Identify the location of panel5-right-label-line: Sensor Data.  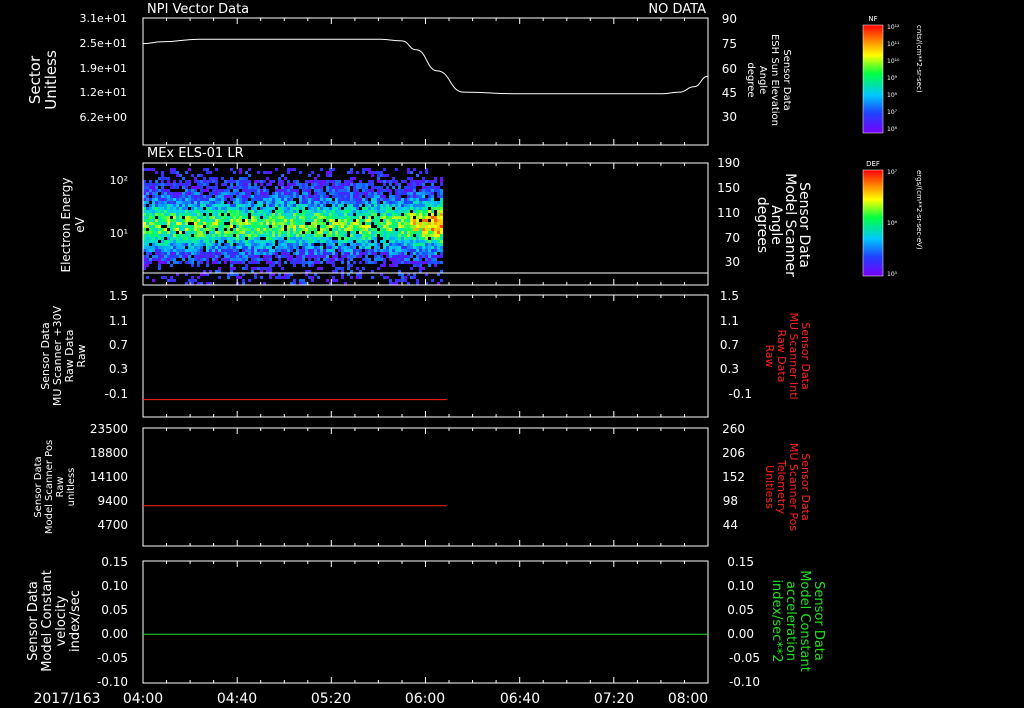
(818, 621).